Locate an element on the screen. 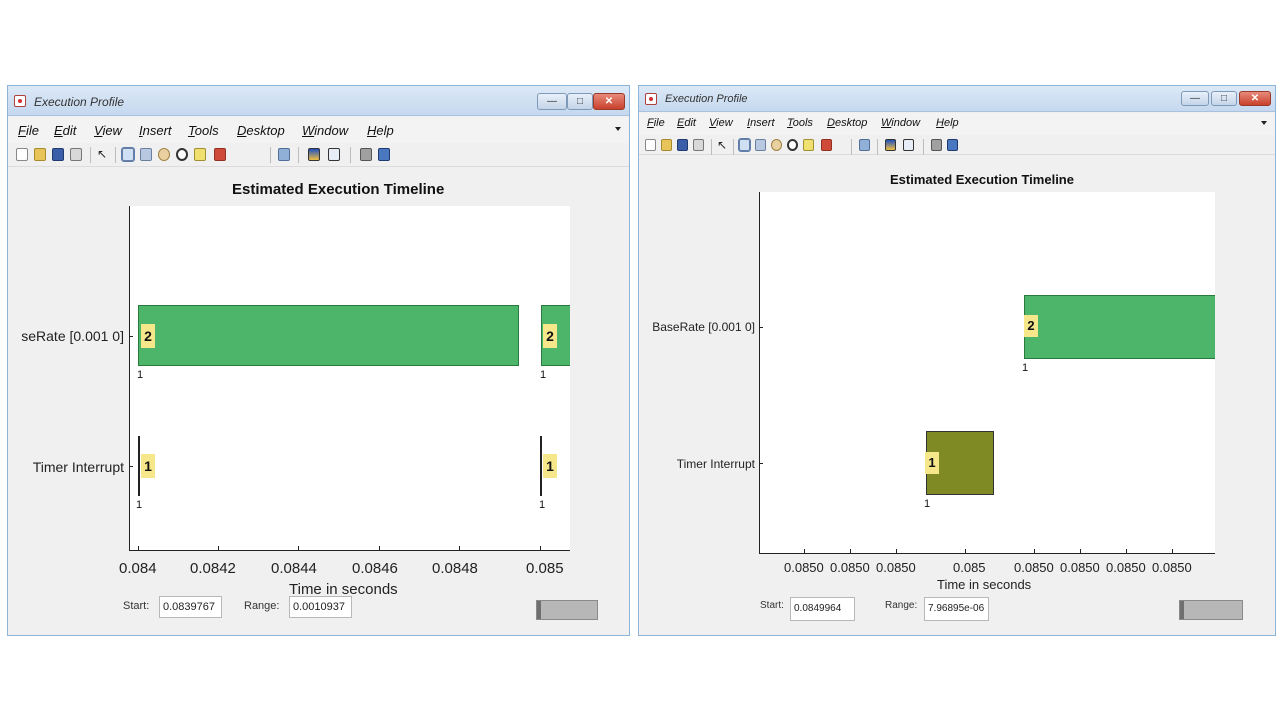  range-field: 0.0010937 is located at coordinates (320, 607).